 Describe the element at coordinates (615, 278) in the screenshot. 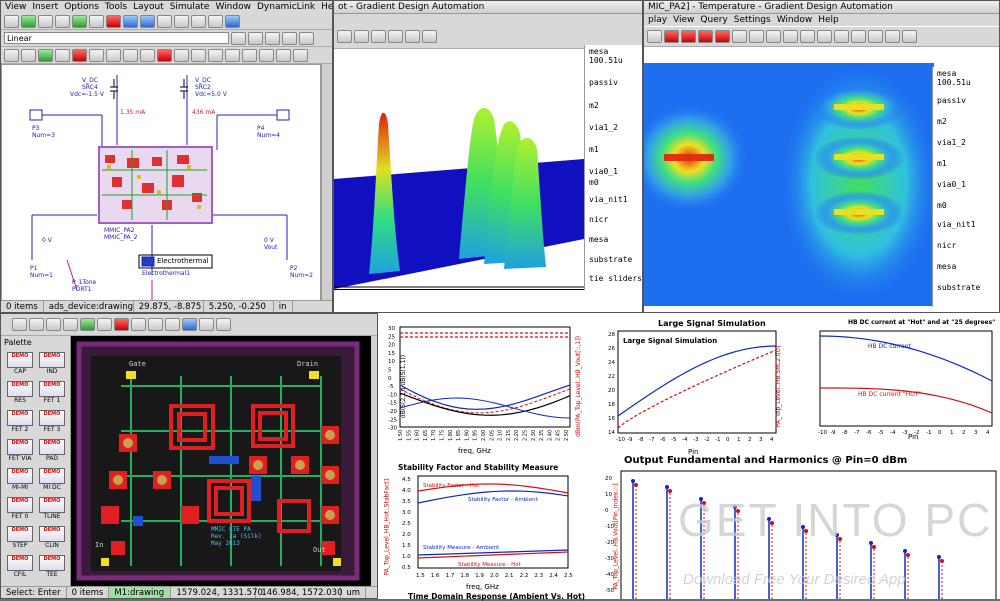

I see `tie-sliders-checkbox: tie sliders` at that location.